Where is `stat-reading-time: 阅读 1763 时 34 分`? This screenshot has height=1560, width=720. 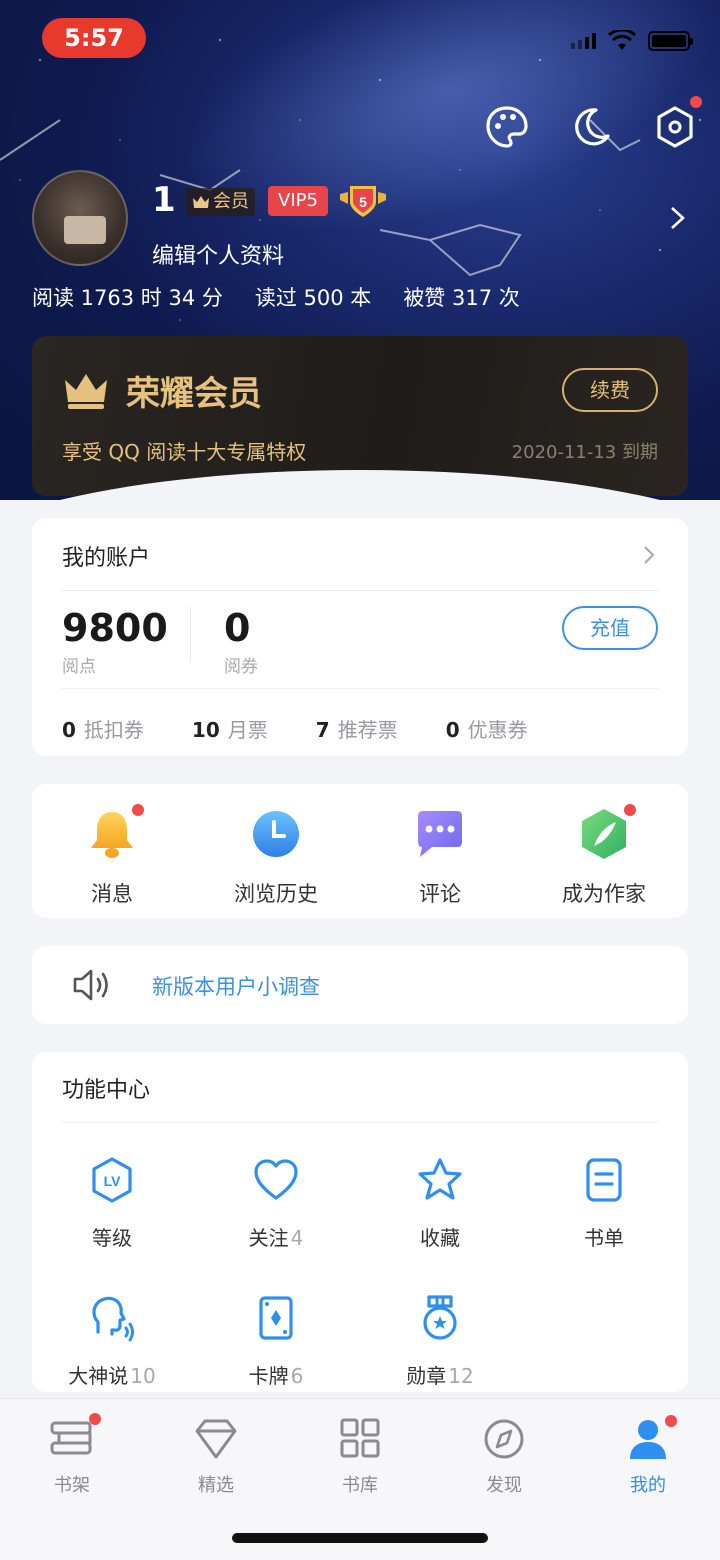
stat-reading-time: 阅读 1763 时 34 分 is located at coordinates (127, 298).